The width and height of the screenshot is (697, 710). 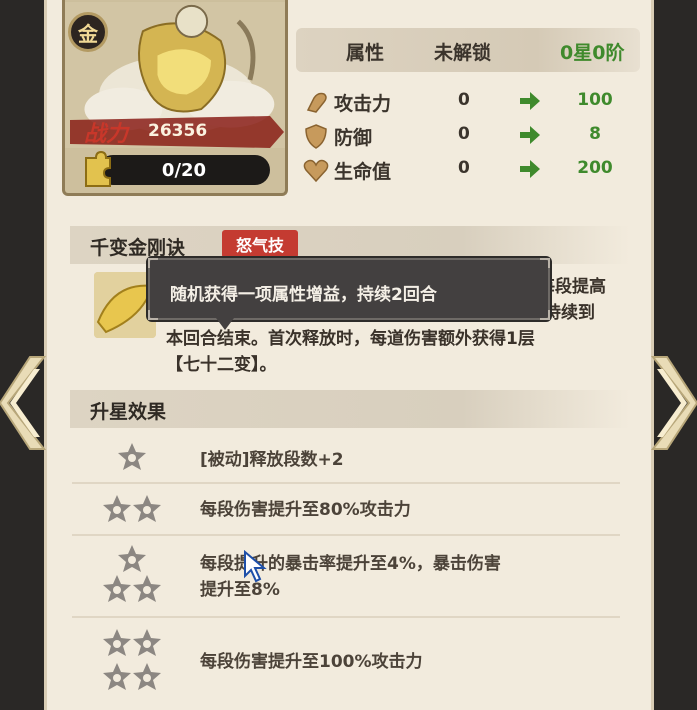 I want to click on skill-desc-line4: 【七十二变】。, so click(x=221, y=365).